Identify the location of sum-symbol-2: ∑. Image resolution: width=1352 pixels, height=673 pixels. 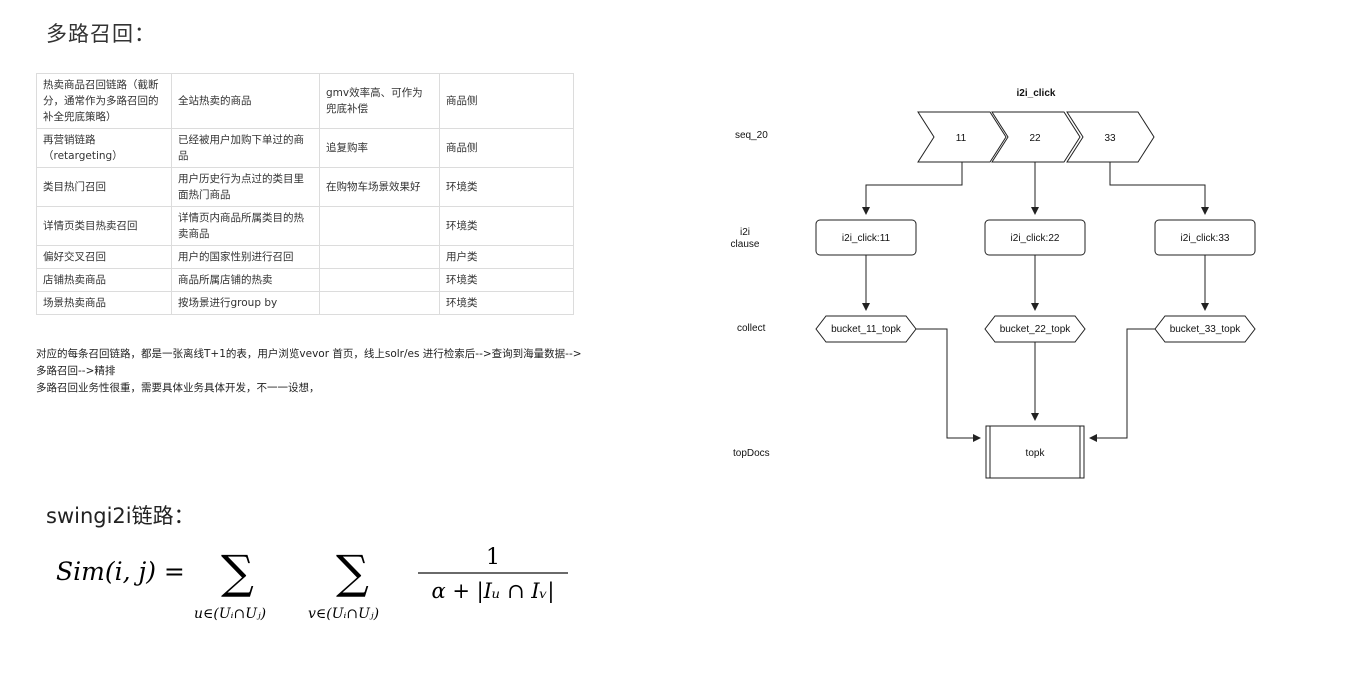
(352, 572).